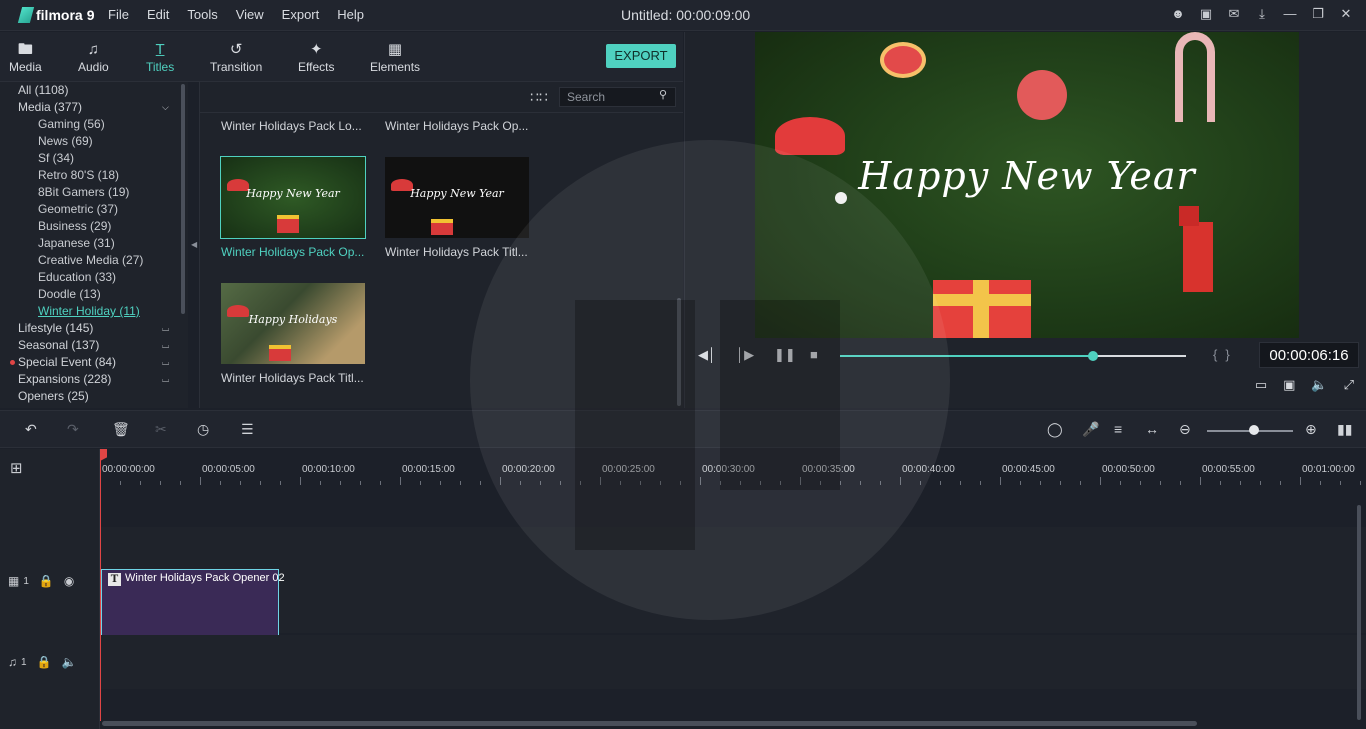 The width and height of the screenshot is (1366, 729). Describe the element at coordinates (1178, 14) in the screenshot. I see `account-icon: ☻` at that location.